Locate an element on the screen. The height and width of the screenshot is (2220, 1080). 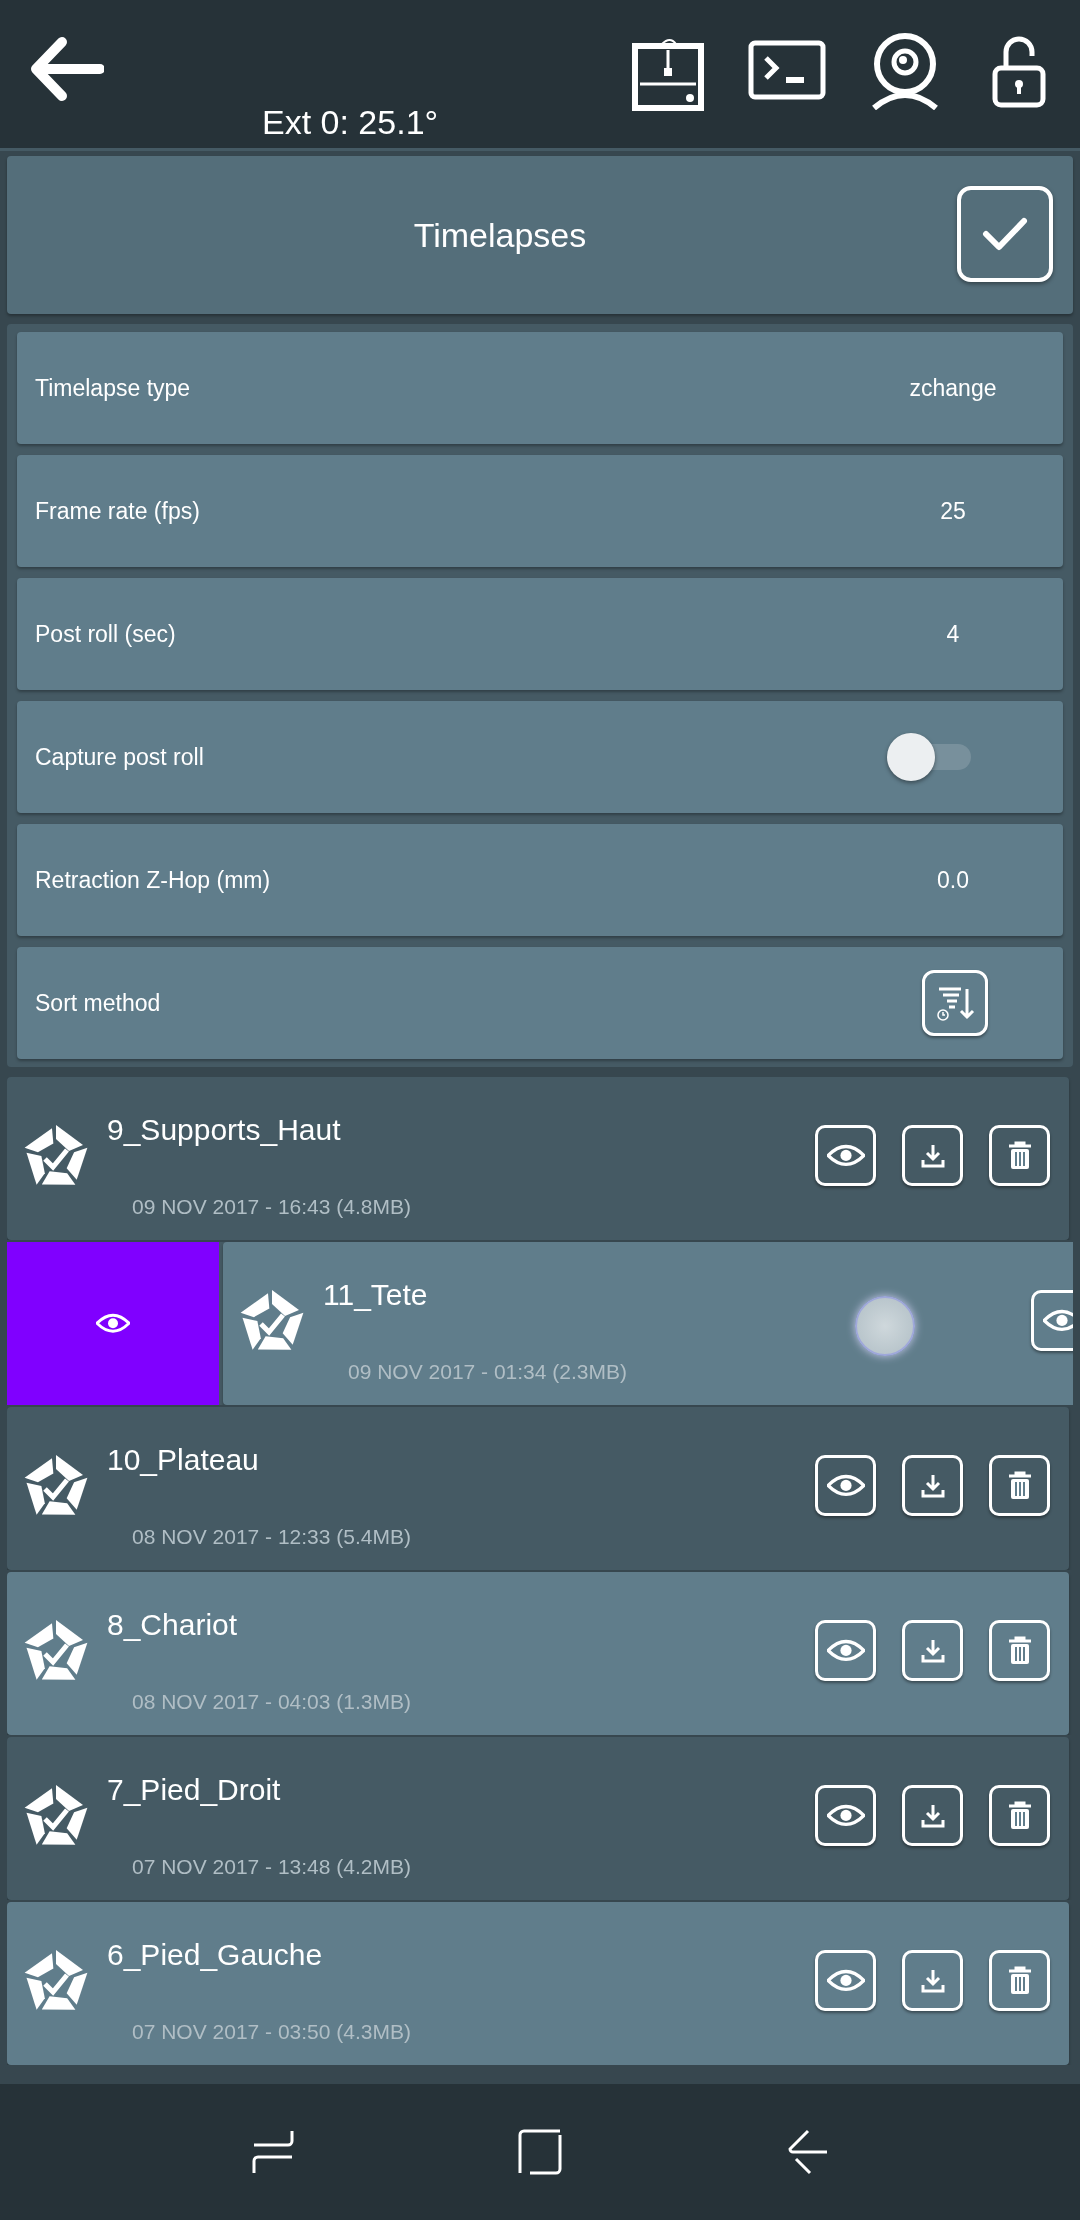
webcam-icon is located at coordinates (905, 71).